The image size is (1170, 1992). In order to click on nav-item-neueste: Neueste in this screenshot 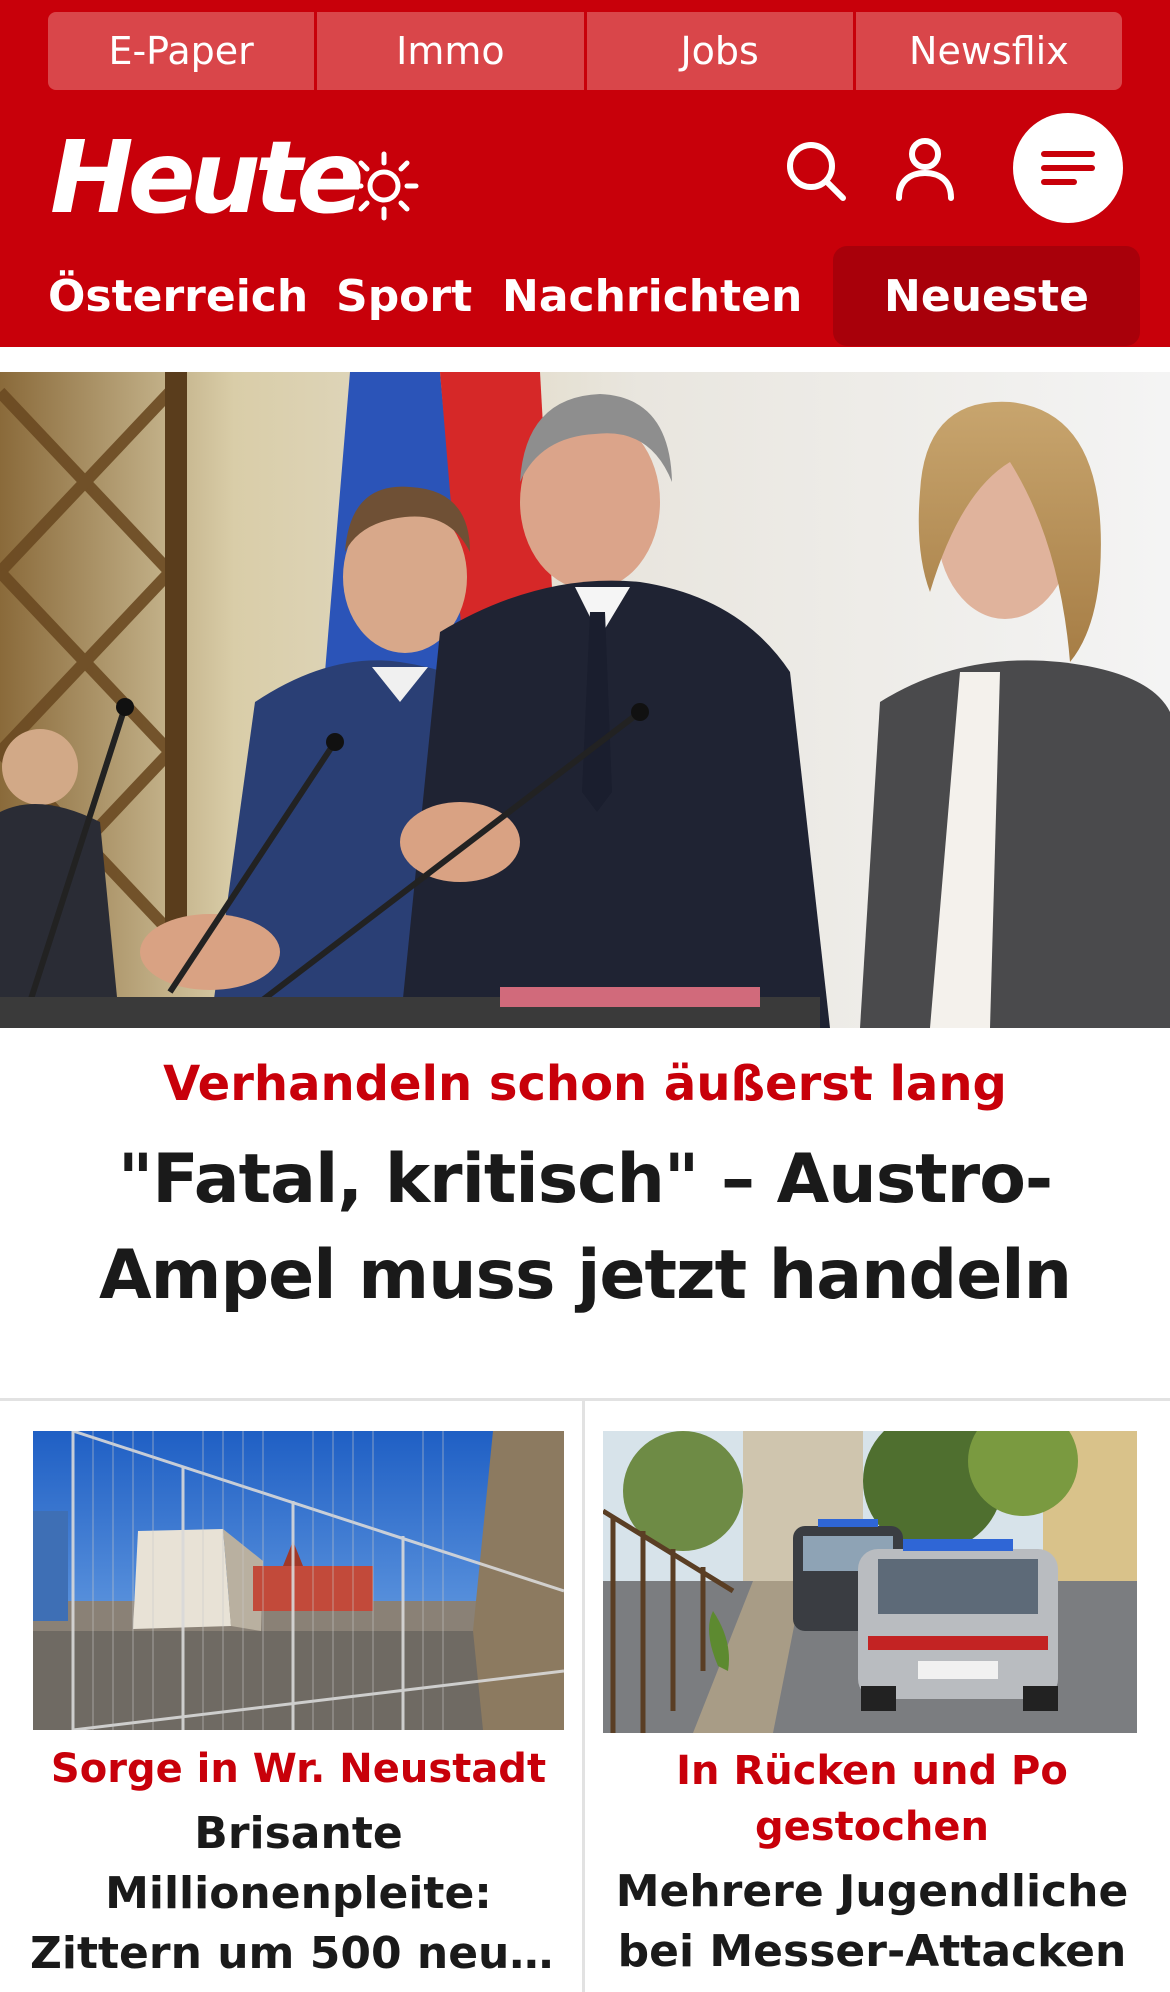, I will do `click(986, 296)`.